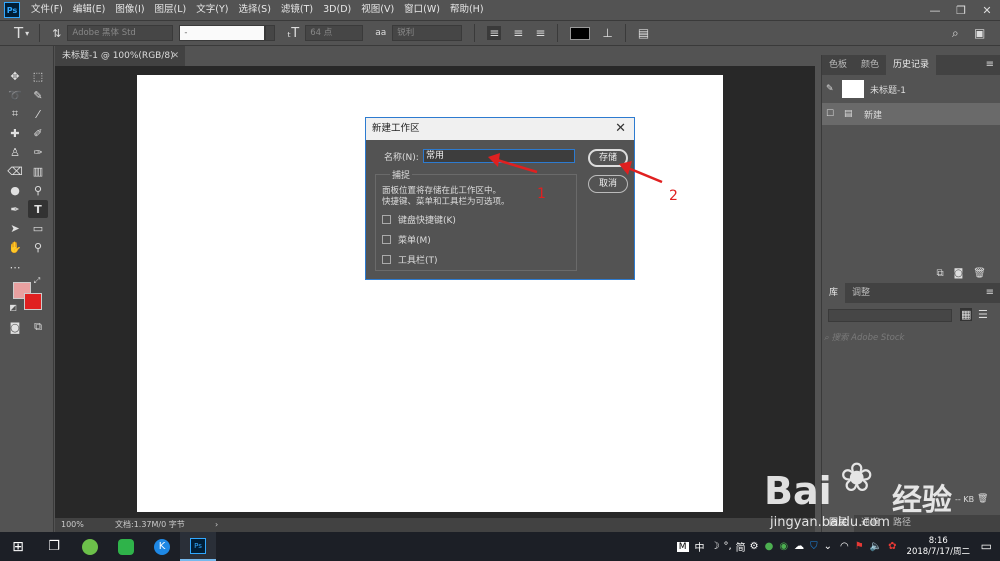  I want to click on list-view-icon: ☰, so click(983, 314).